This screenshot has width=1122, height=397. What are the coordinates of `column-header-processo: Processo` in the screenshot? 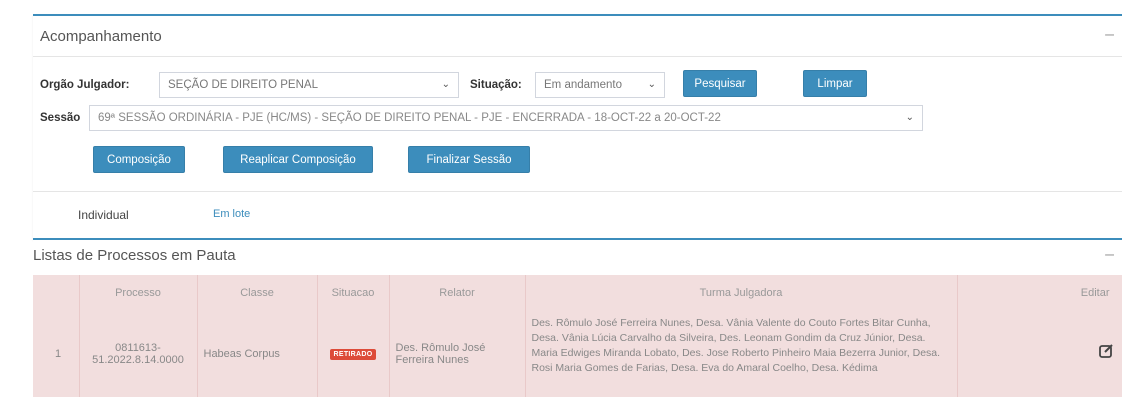 It's located at (138, 292).